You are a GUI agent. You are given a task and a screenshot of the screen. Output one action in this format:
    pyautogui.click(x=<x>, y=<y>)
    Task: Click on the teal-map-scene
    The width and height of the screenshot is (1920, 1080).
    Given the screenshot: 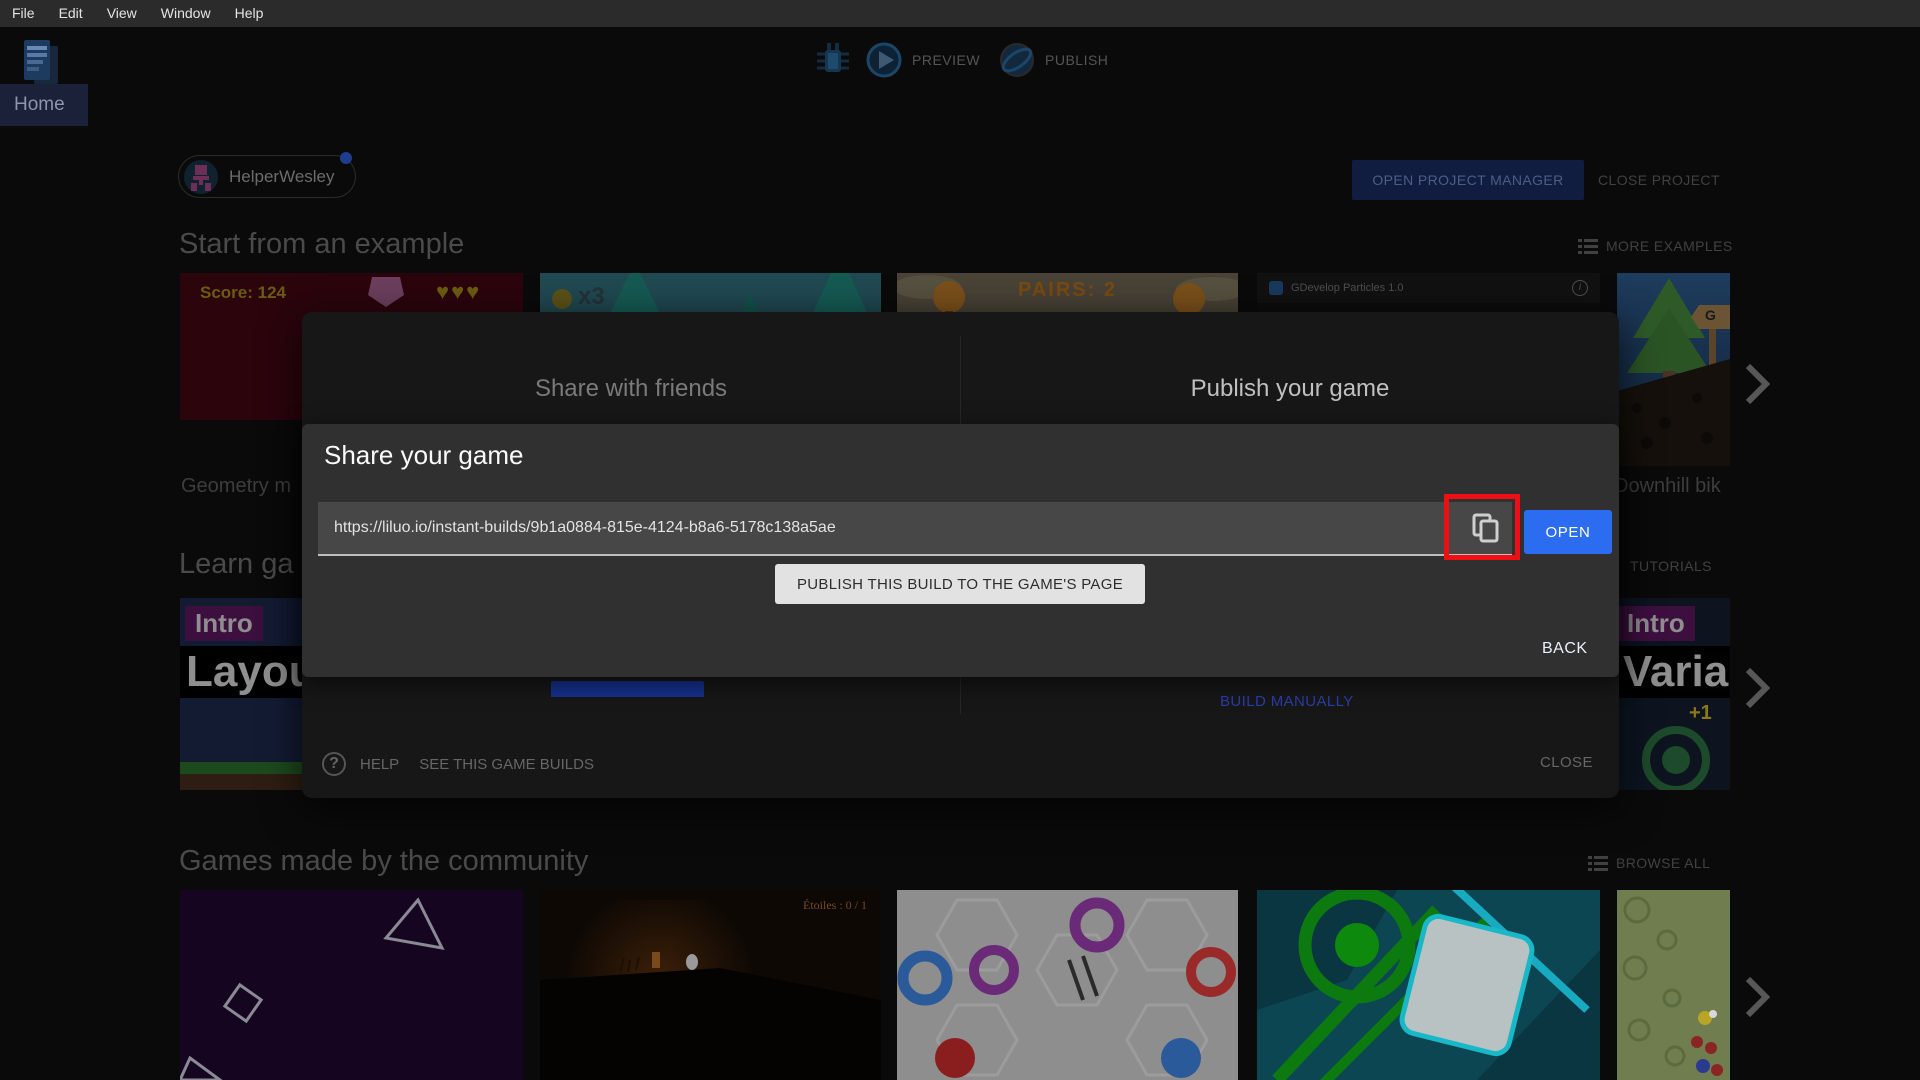 What is the action you would take?
    pyautogui.click(x=1428, y=985)
    